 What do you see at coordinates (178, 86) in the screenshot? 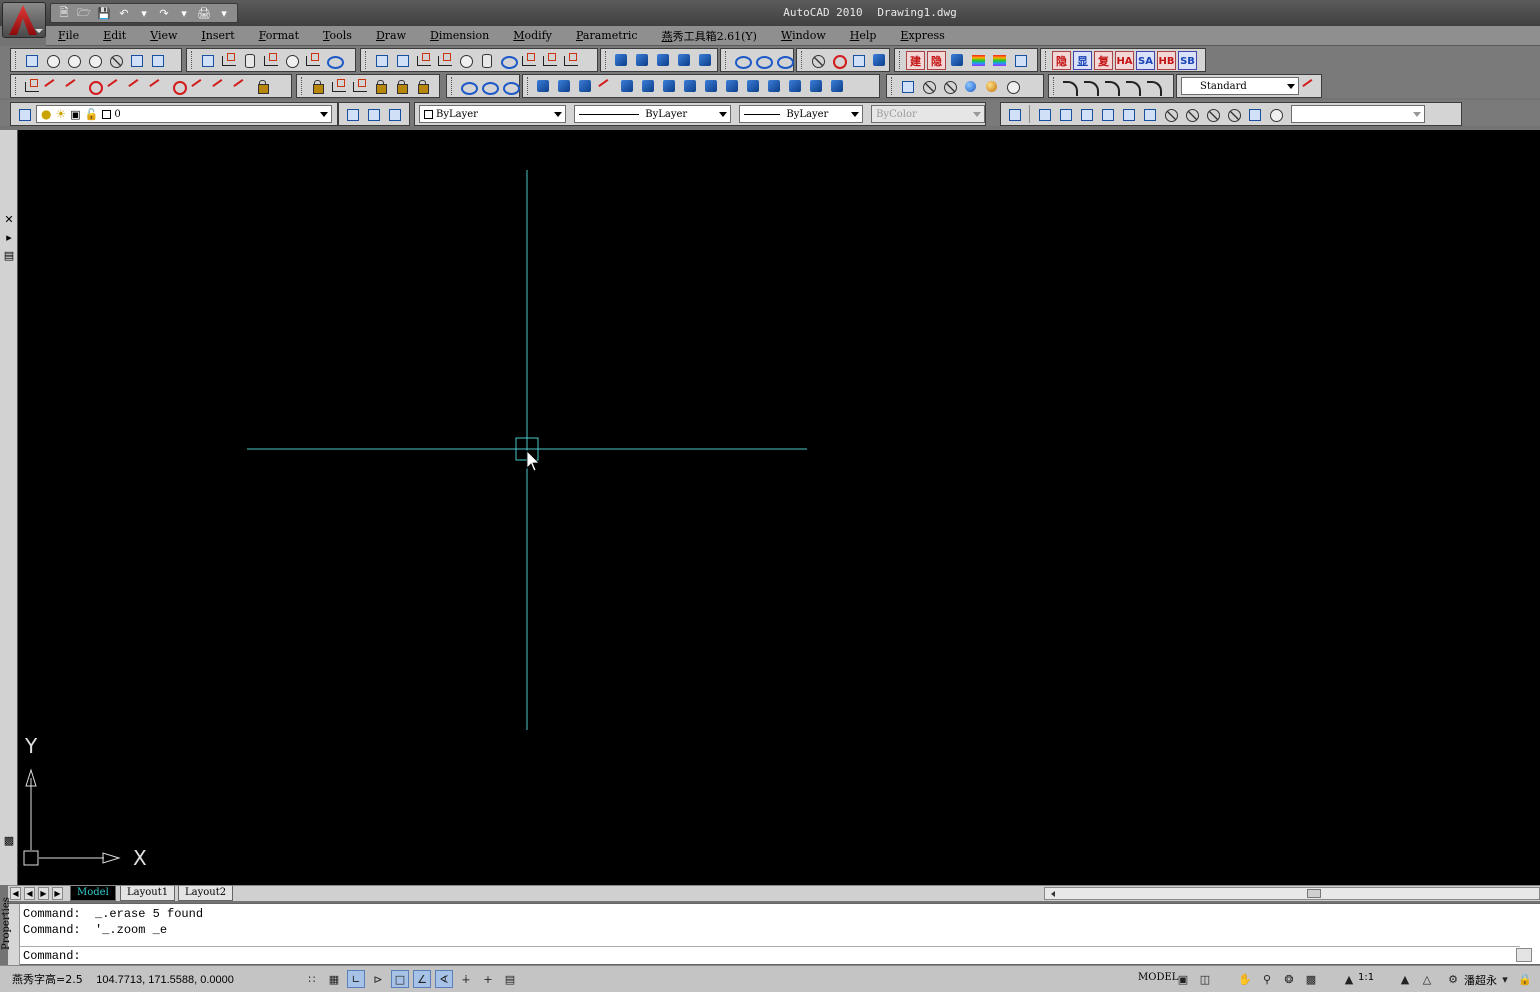
I see `concentric-icon` at bounding box center [178, 86].